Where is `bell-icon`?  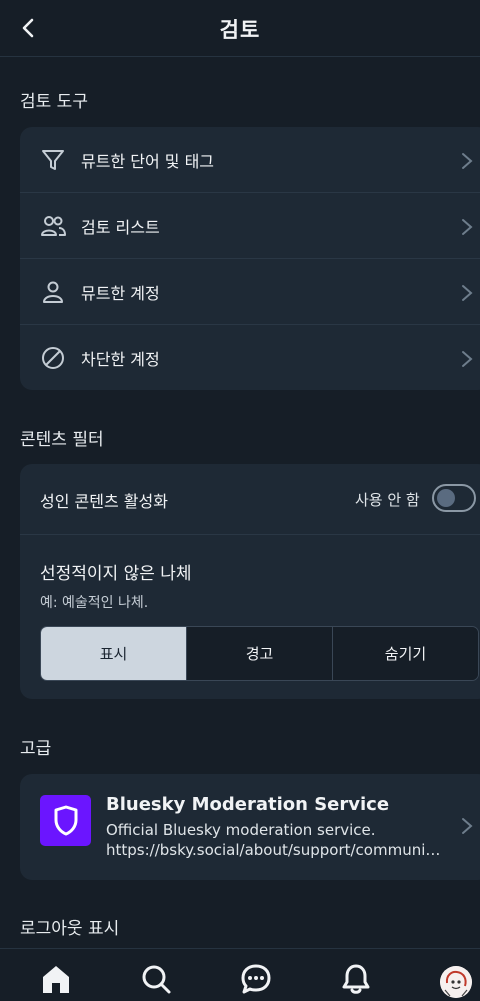
bell-icon is located at coordinates (356, 979).